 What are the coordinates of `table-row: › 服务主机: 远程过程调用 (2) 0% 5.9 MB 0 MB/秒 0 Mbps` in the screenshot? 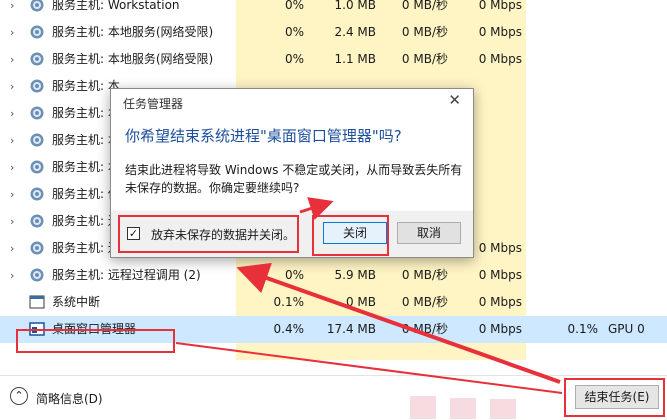 It's located at (333, 275).